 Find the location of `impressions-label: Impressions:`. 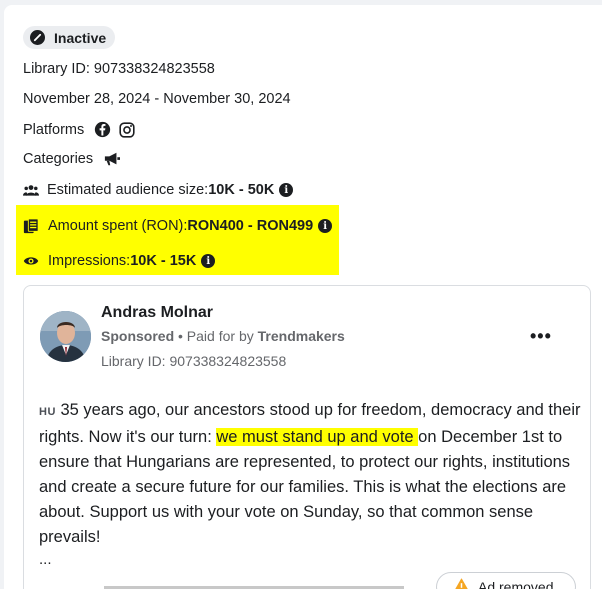

impressions-label: Impressions: is located at coordinates (89, 261).